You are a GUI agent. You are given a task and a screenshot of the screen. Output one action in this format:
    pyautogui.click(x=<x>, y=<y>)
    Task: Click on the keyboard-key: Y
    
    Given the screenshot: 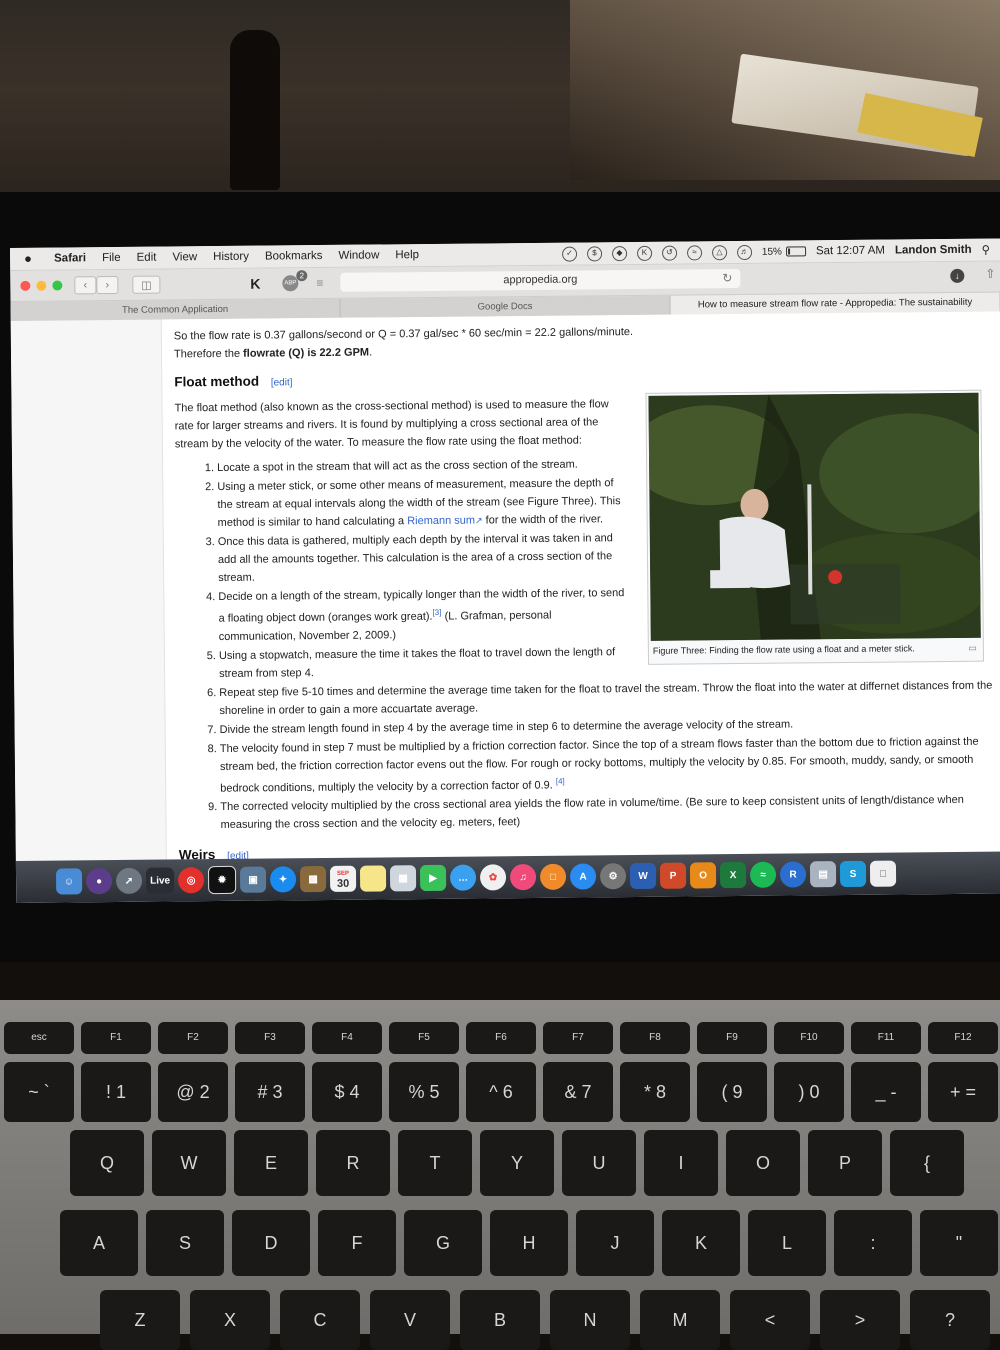 What is the action you would take?
    pyautogui.click(x=517, y=1163)
    